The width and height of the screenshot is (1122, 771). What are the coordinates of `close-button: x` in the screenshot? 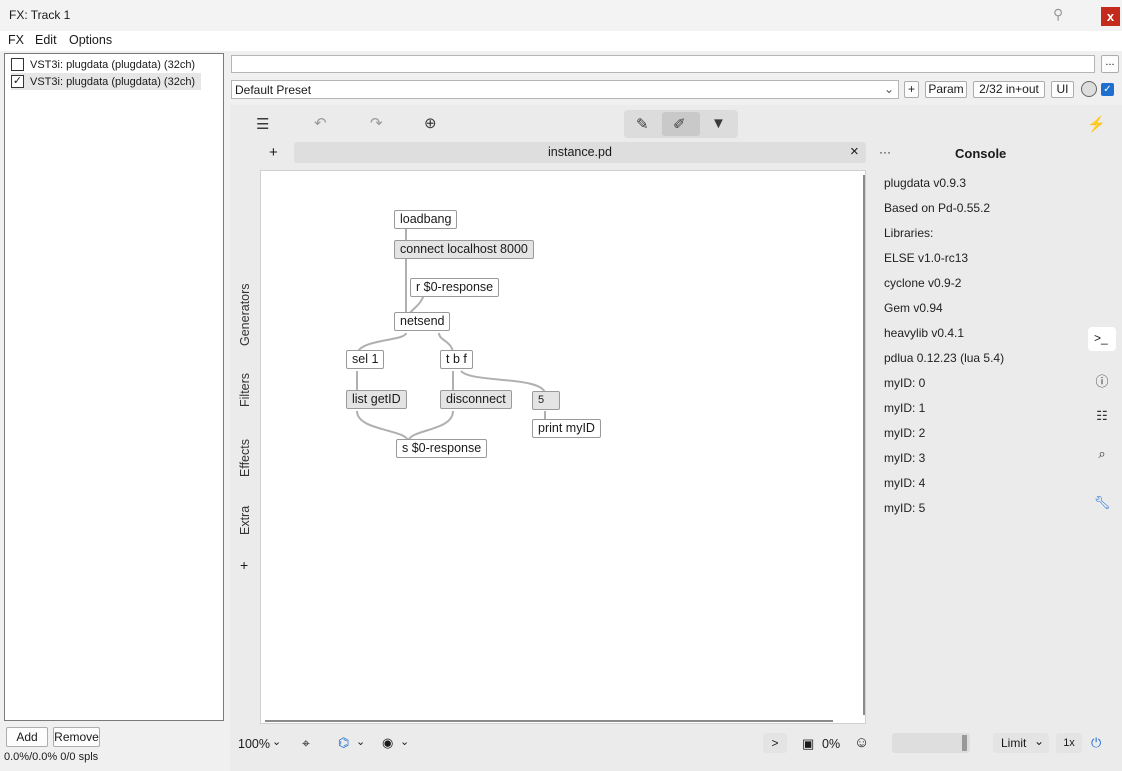 It's located at (1110, 16).